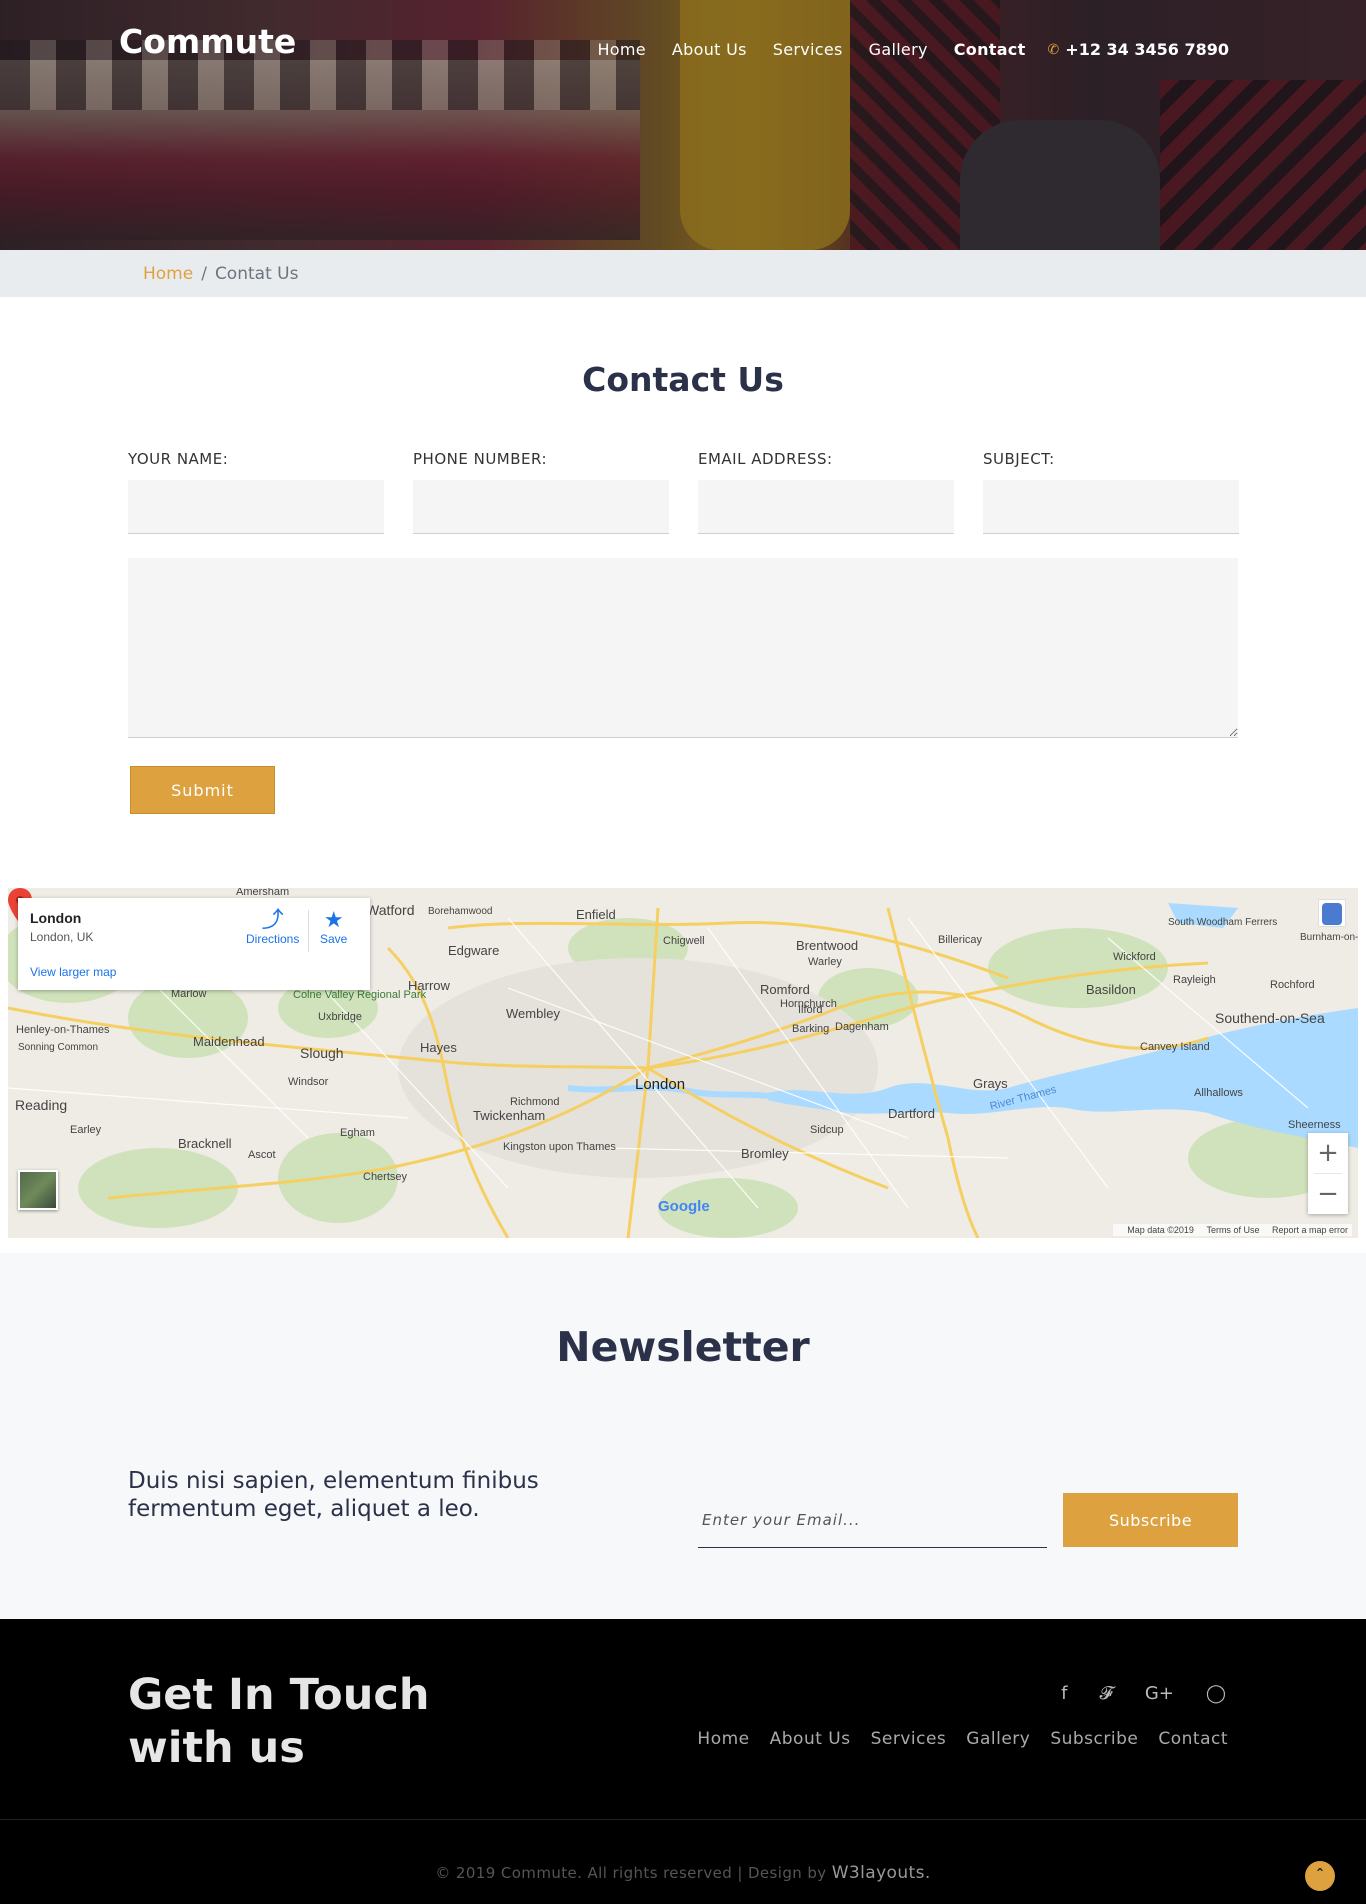 The width and height of the screenshot is (1366, 1904). Describe the element at coordinates (1019, 459) in the screenshot. I see `subject-label: SUBJECT:` at that location.